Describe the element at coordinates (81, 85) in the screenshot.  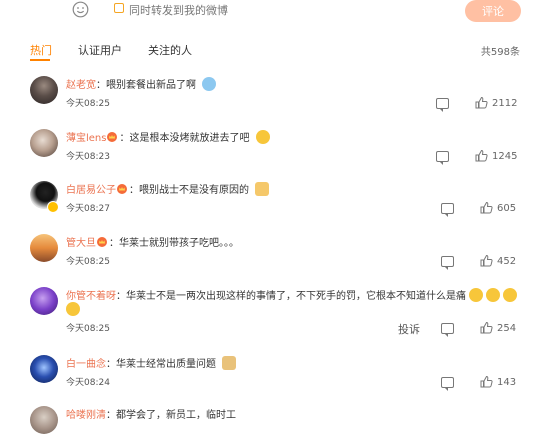
I see `comment-username: 赵老宽` at that location.